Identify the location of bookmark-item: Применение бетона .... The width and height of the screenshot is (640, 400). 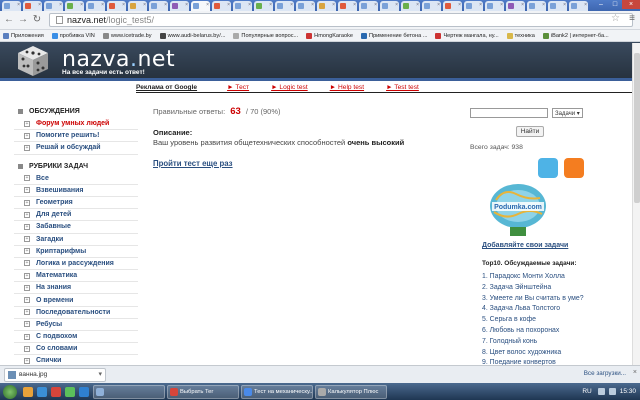
(394, 35).